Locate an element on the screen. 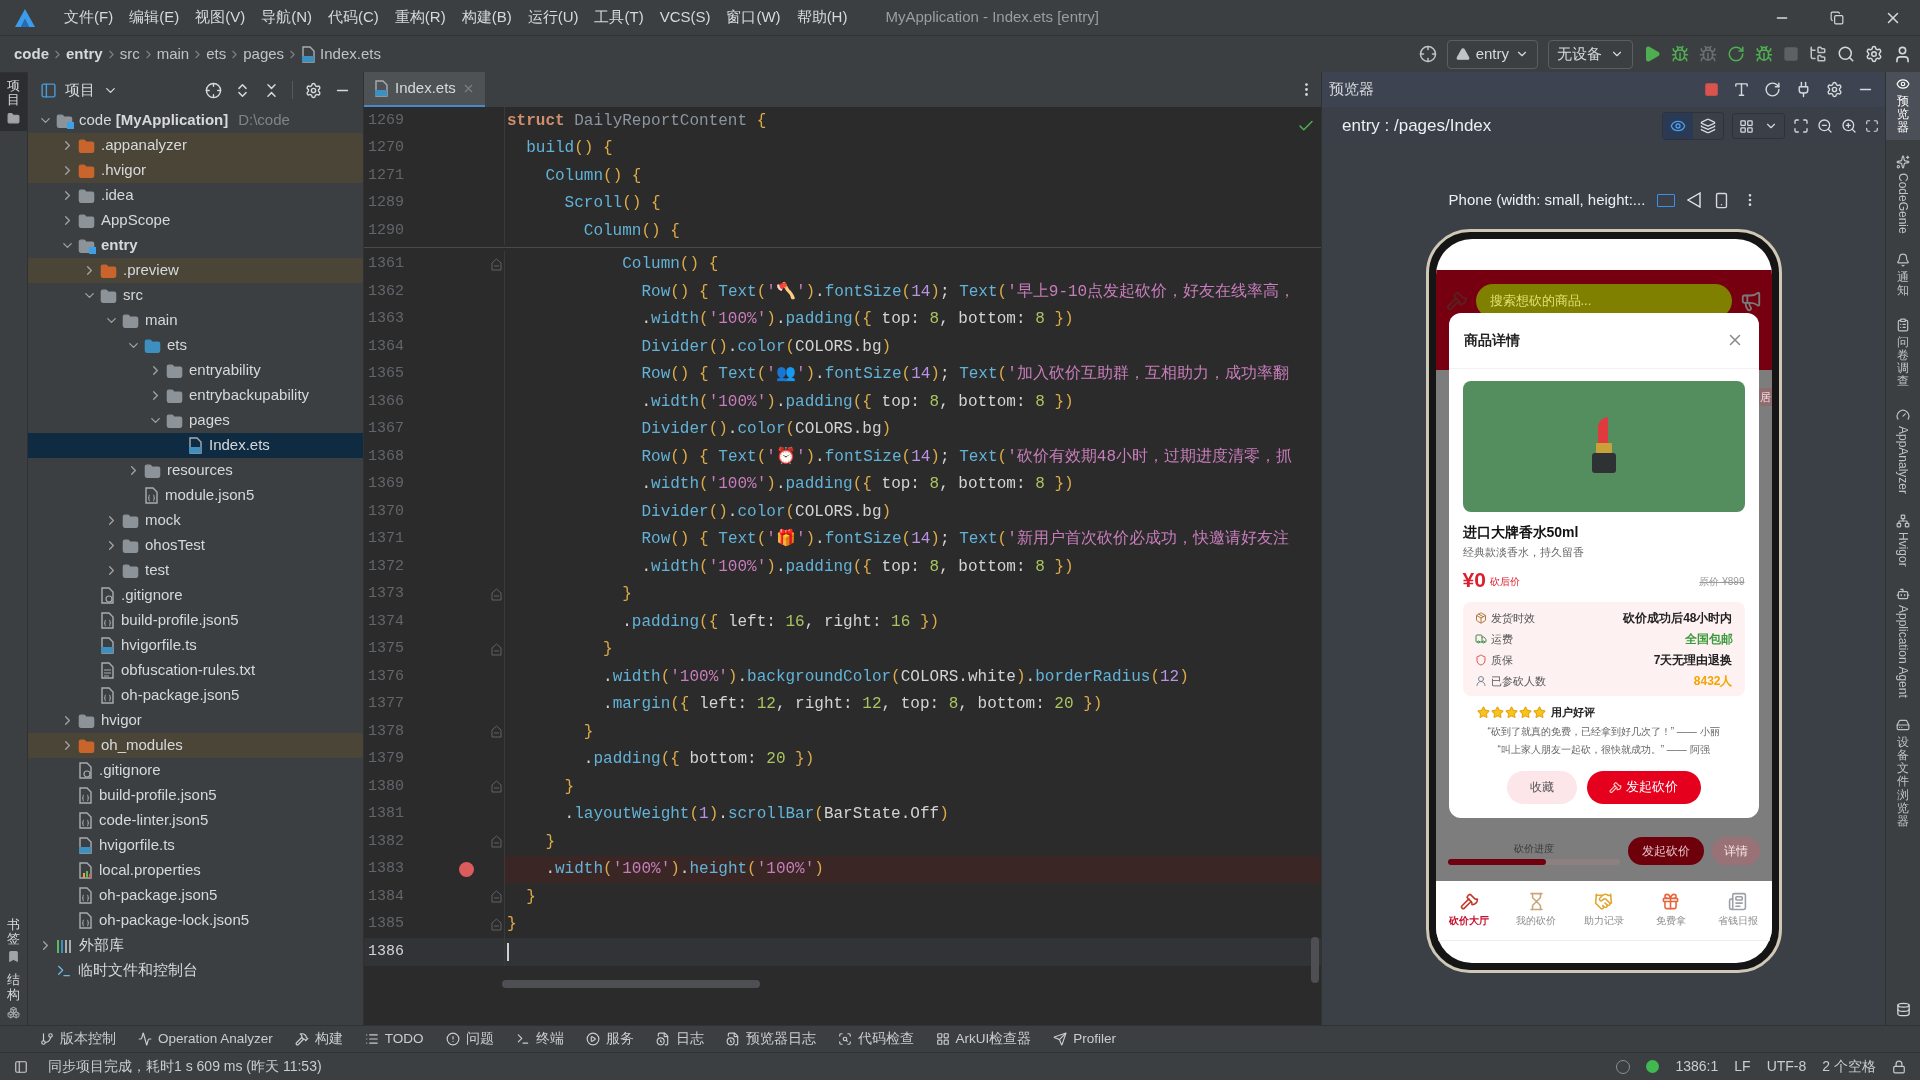 This screenshot has height=1080, width=1920. project-structure-icon is located at coordinates (1818, 54).